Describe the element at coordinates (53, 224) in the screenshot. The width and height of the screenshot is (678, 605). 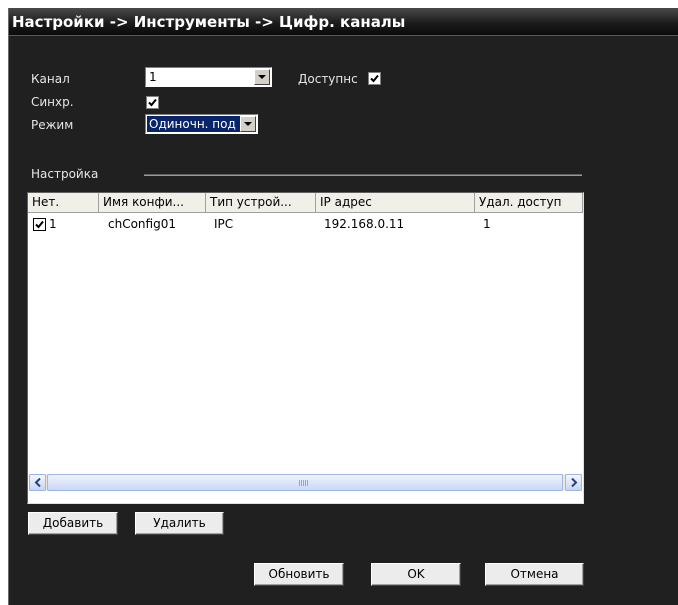
I see `row-num: 1` at that location.